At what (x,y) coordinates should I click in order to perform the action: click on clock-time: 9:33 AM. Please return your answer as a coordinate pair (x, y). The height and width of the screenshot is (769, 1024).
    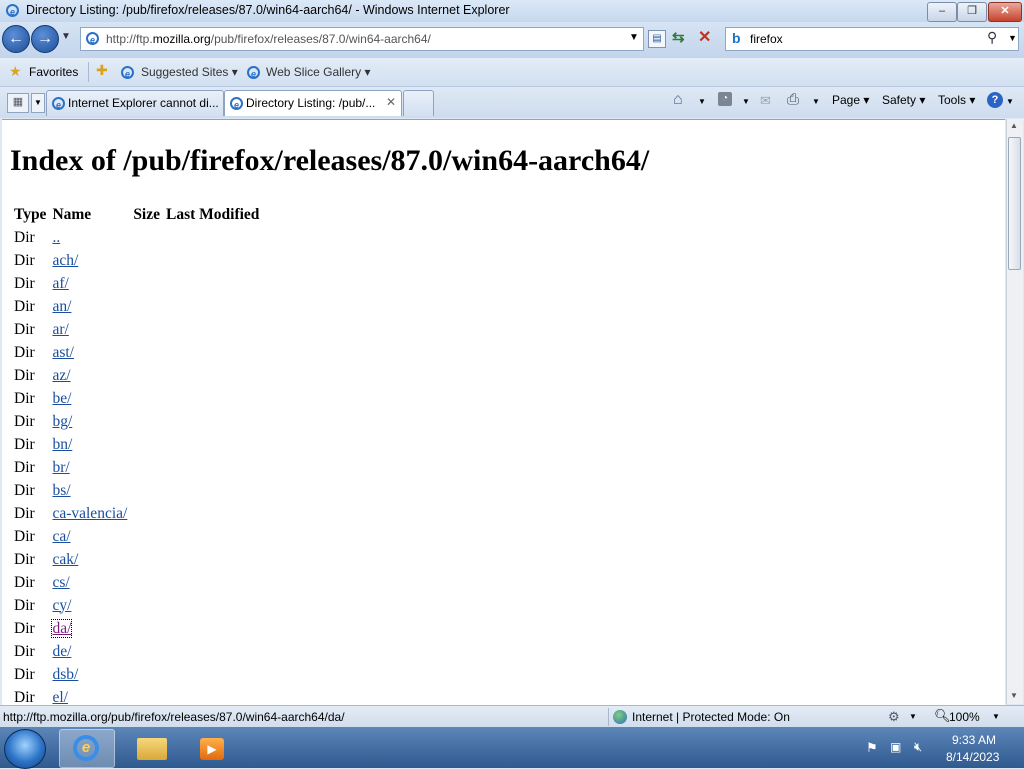
    Looking at the image, I should click on (974, 740).